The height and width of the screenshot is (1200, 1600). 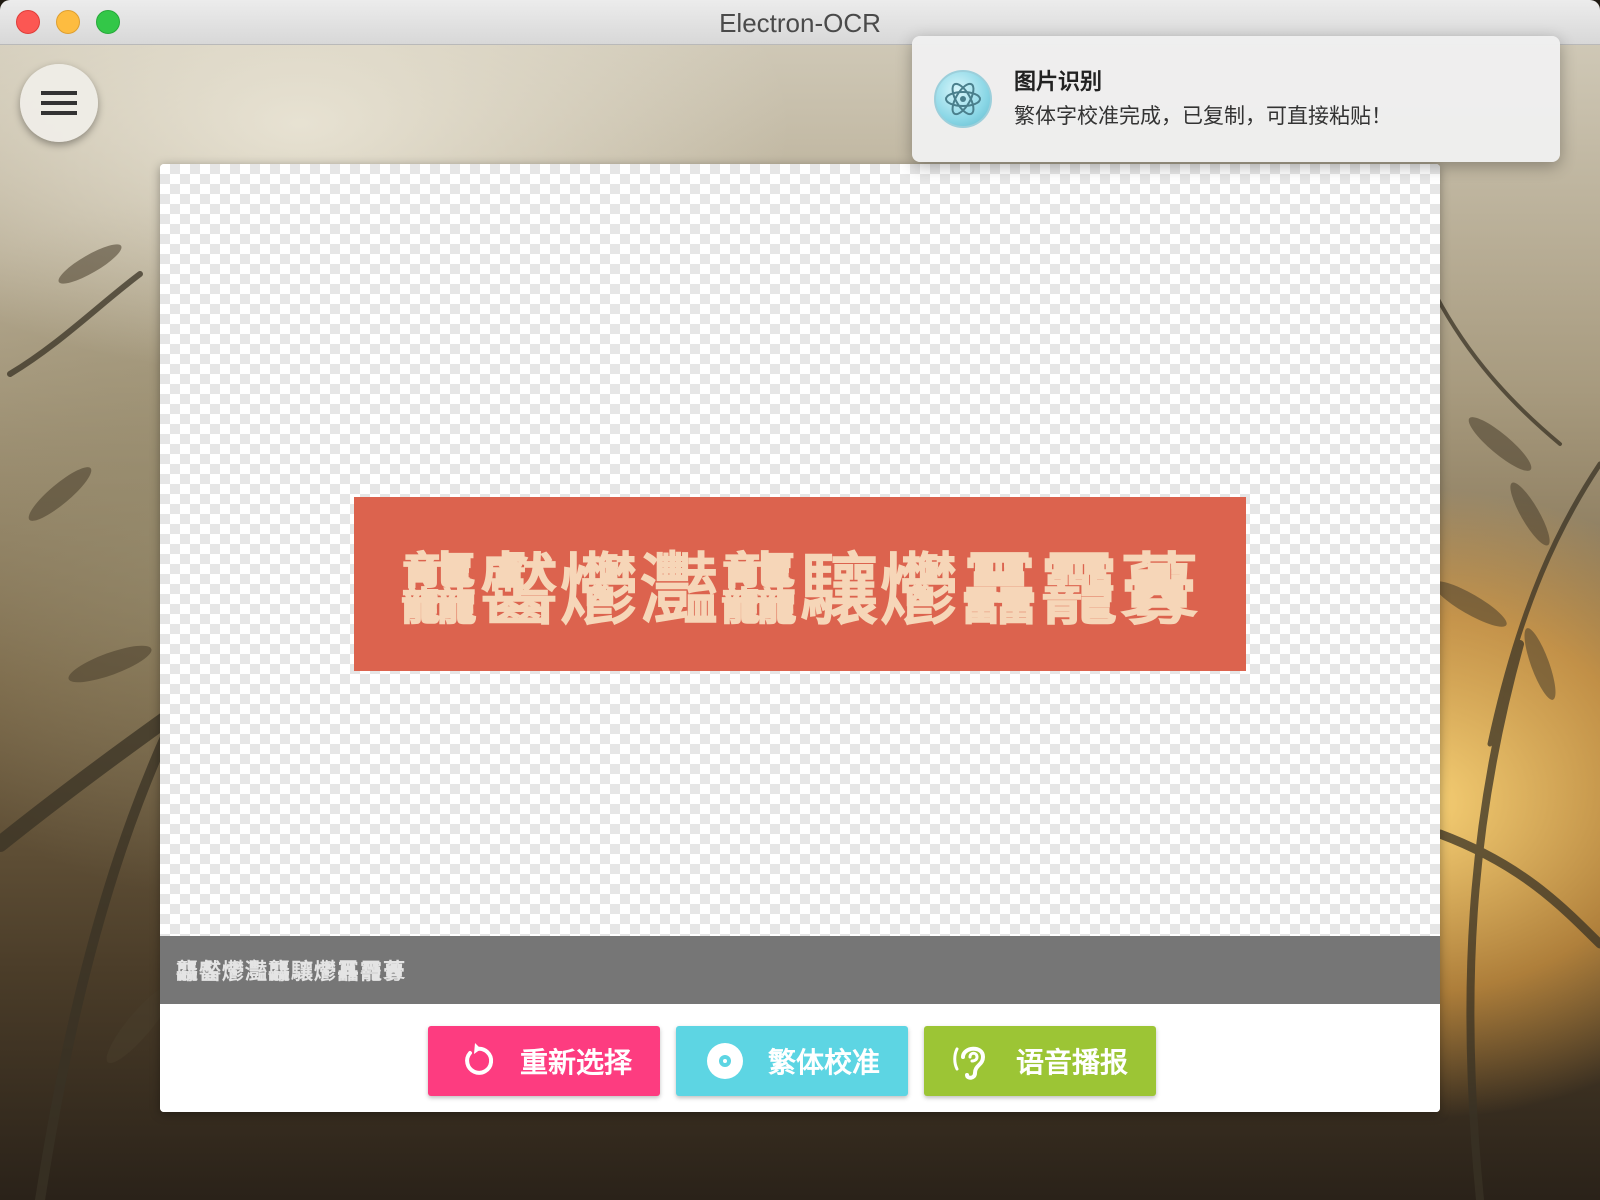 I want to click on notification-message: 繁体字校准完成，已复制，可直接粘贴！, so click(x=1203, y=116).